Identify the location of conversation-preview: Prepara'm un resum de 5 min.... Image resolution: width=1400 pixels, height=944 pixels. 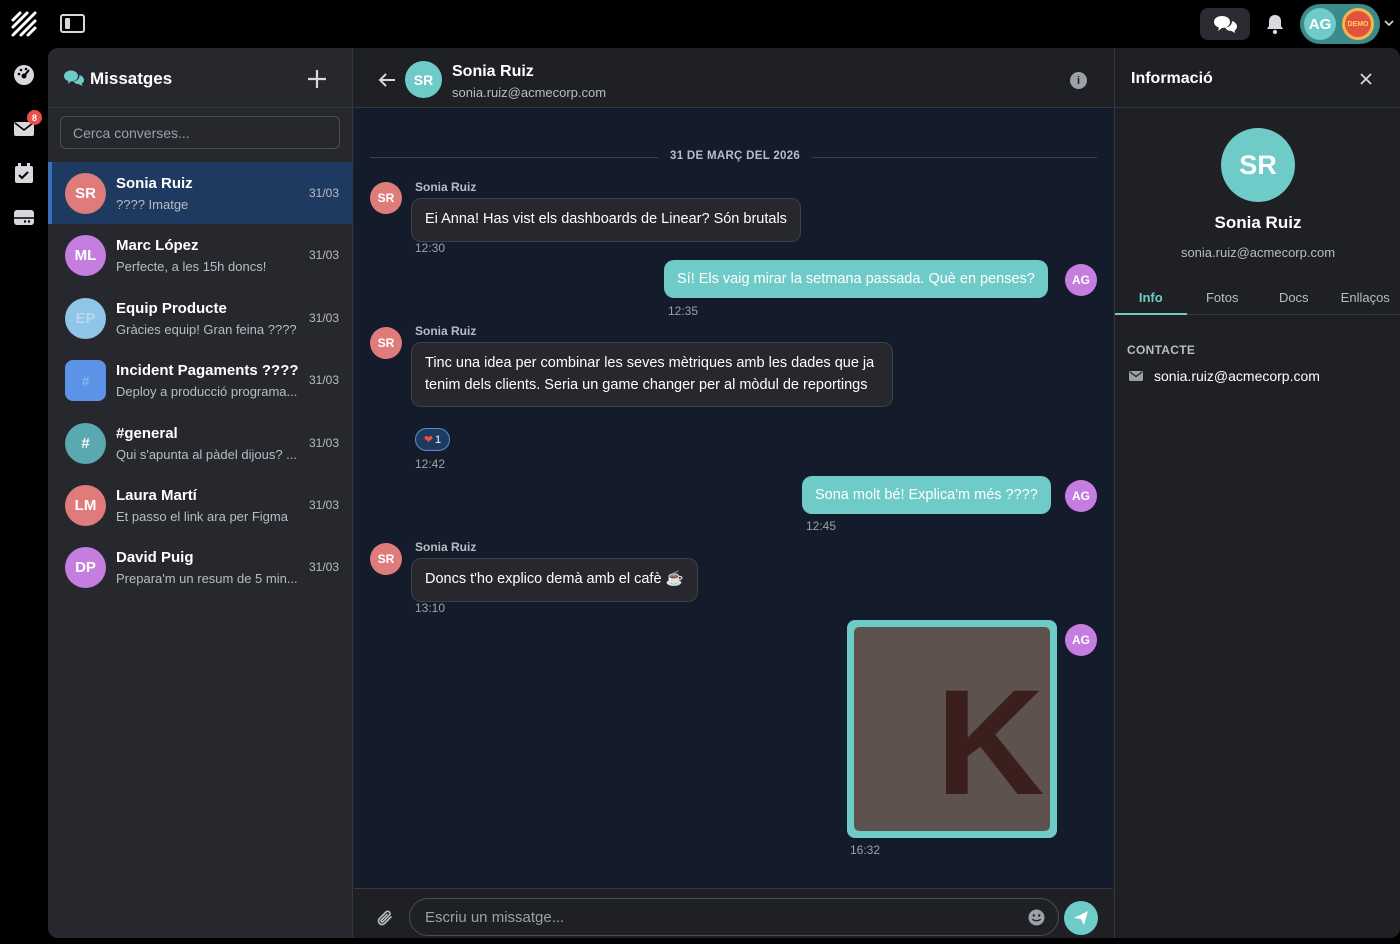
(207, 579).